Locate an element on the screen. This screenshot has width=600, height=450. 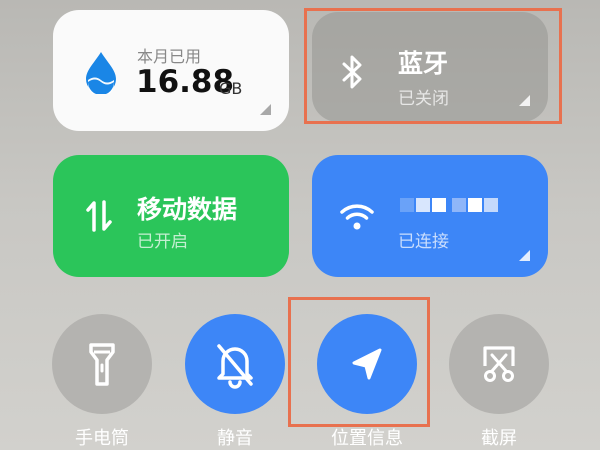
screenshot-scissors-icon is located at coordinates (499, 364).